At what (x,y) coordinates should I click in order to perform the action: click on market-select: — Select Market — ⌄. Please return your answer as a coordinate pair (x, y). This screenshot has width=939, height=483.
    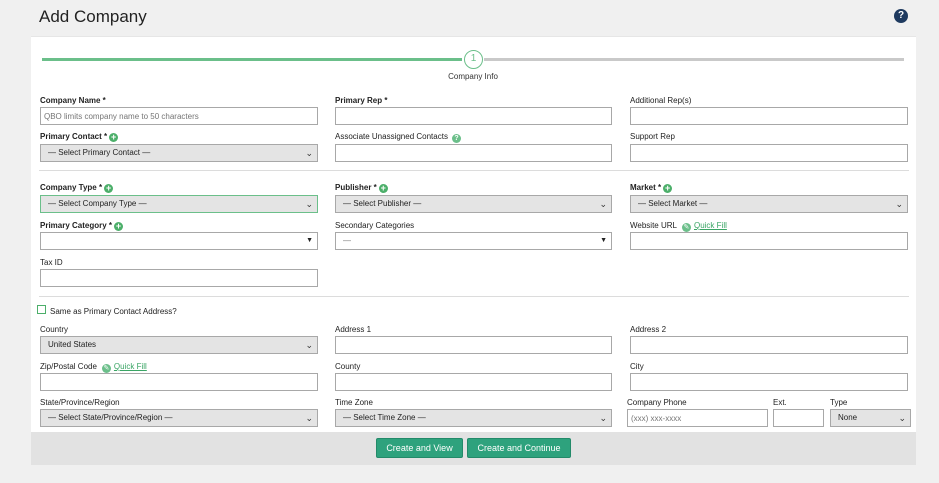
    Looking at the image, I should click on (769, 204).